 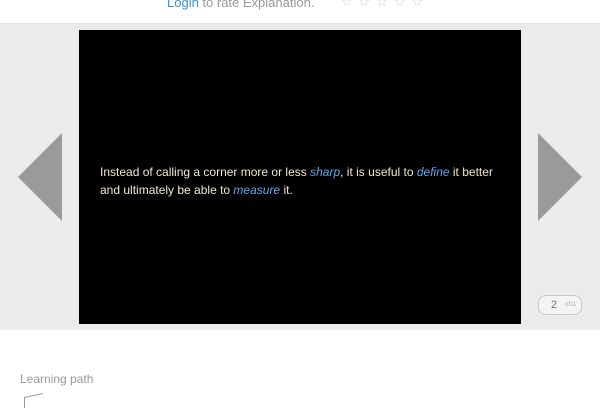 What do you see at coordinates (378, 172) in the screenshot?
I see `slide-text-segment: , it is useful to` at bounding box center [378, 172].